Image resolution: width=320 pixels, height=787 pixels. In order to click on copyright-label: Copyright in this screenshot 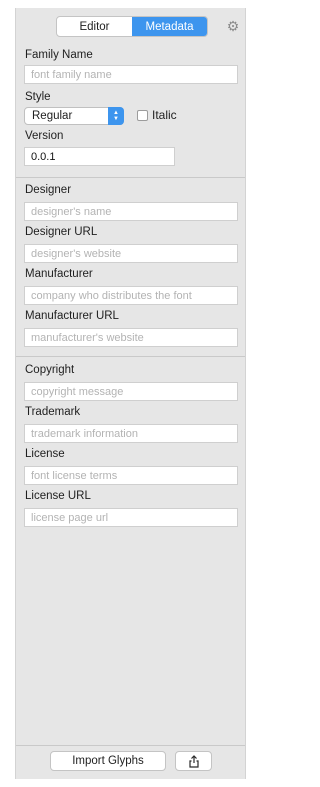, I will do `click(50, 370)`.